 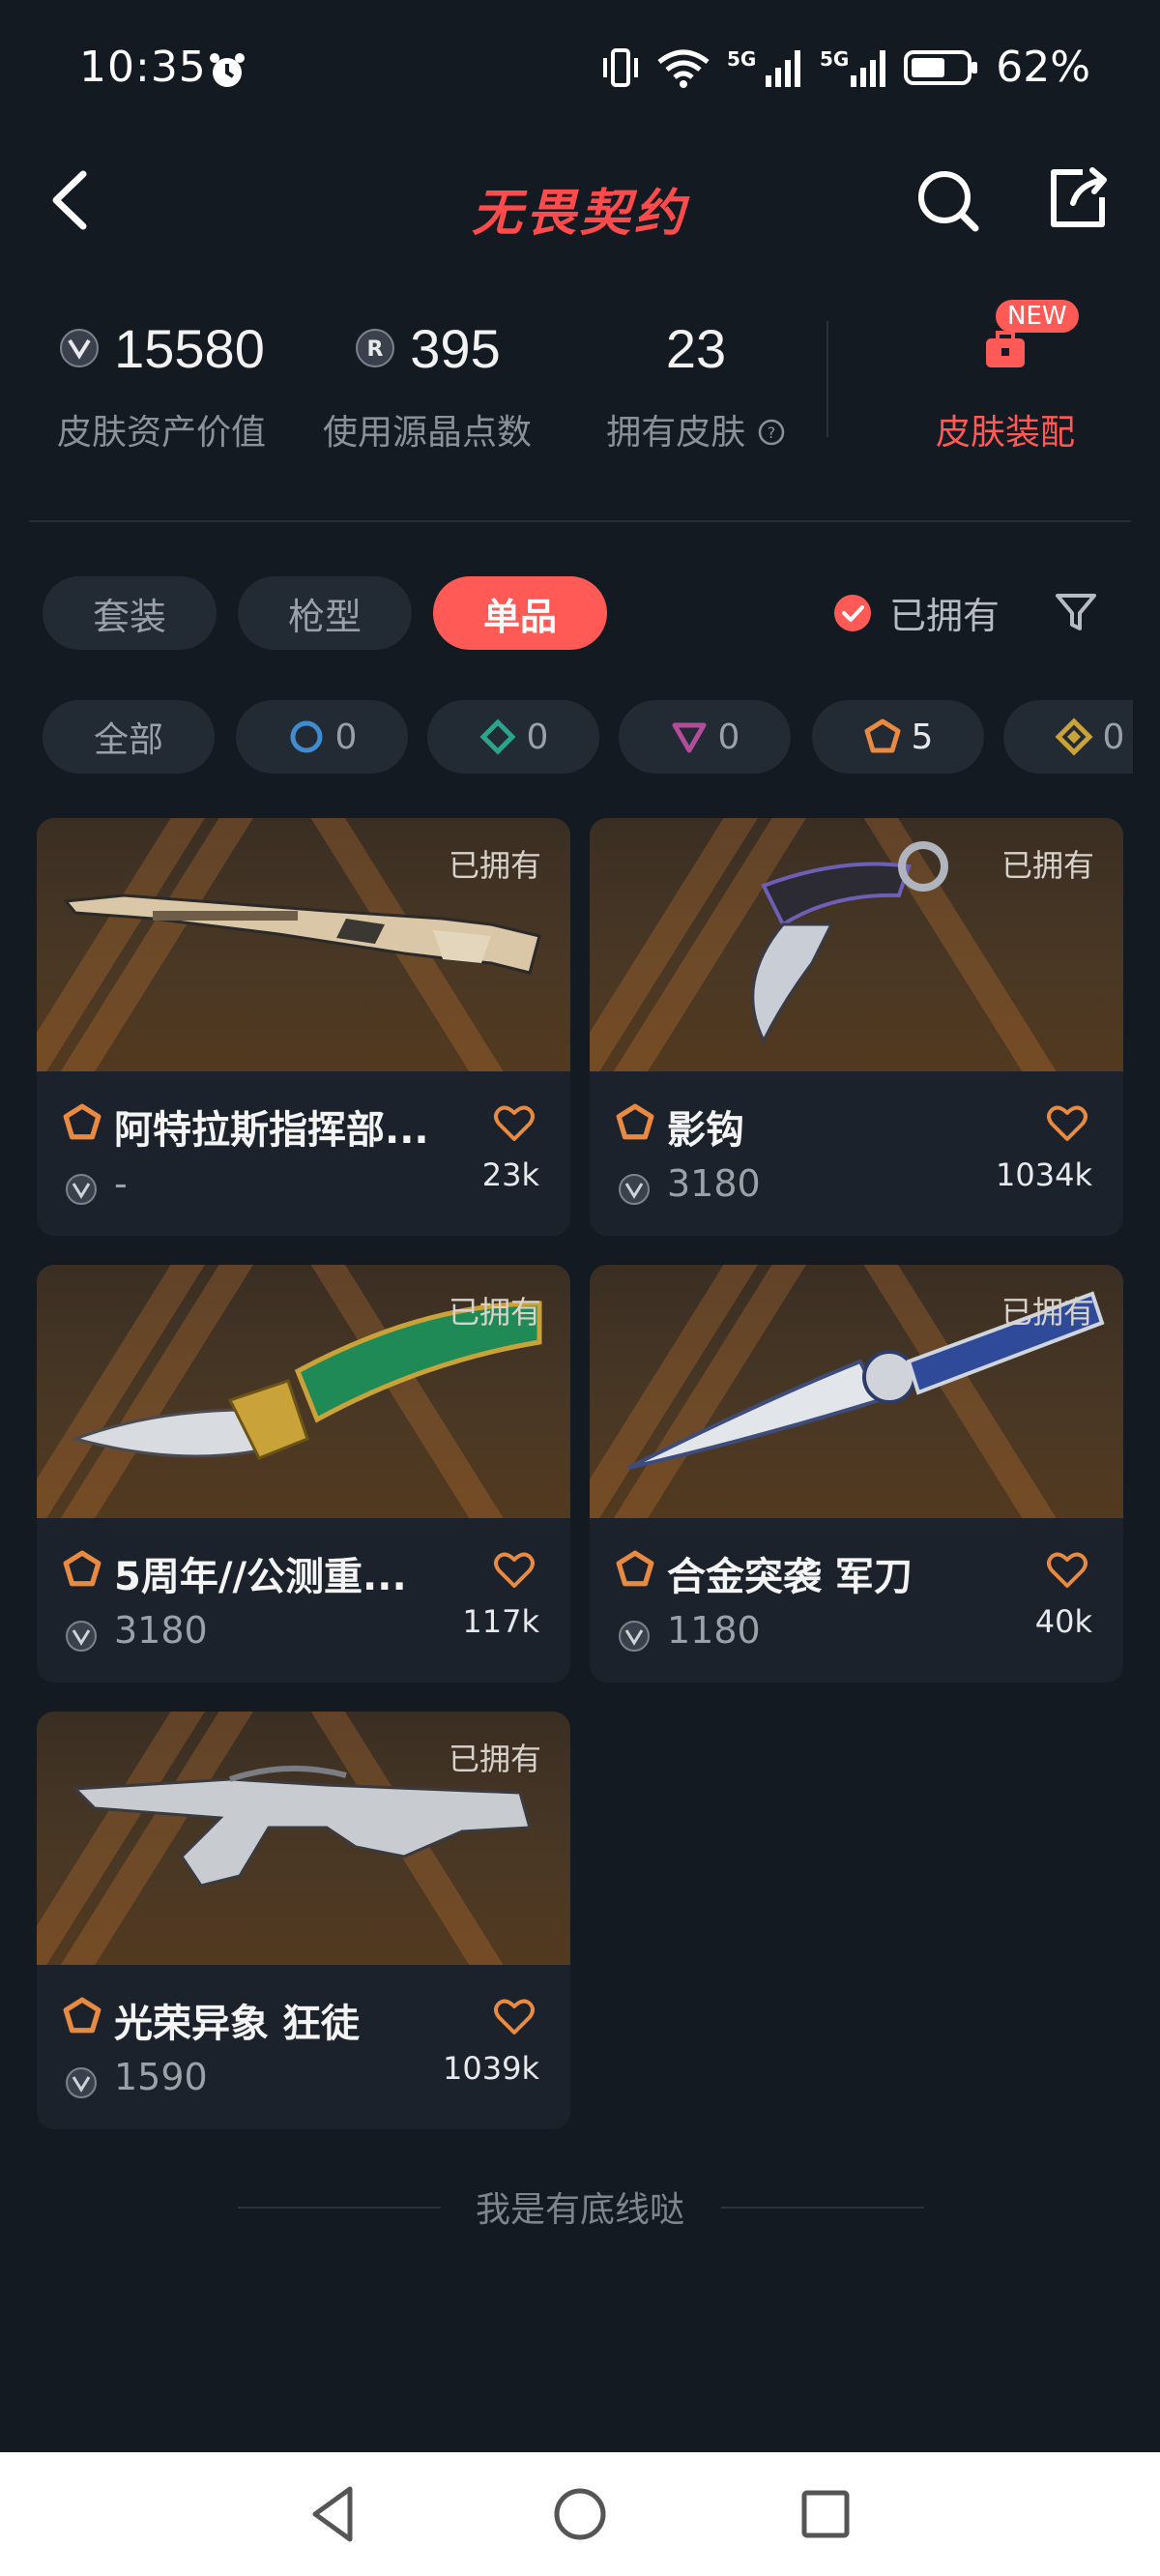 I want to click on chip-premium-tier: 0, so click(x=705, y=737).